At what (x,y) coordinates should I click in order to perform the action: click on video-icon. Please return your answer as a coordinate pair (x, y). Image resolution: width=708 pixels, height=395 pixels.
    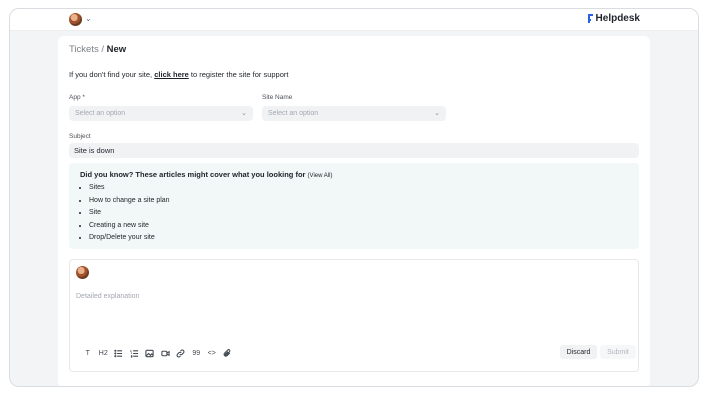
    Looking at the image, I should click on (166, 353).